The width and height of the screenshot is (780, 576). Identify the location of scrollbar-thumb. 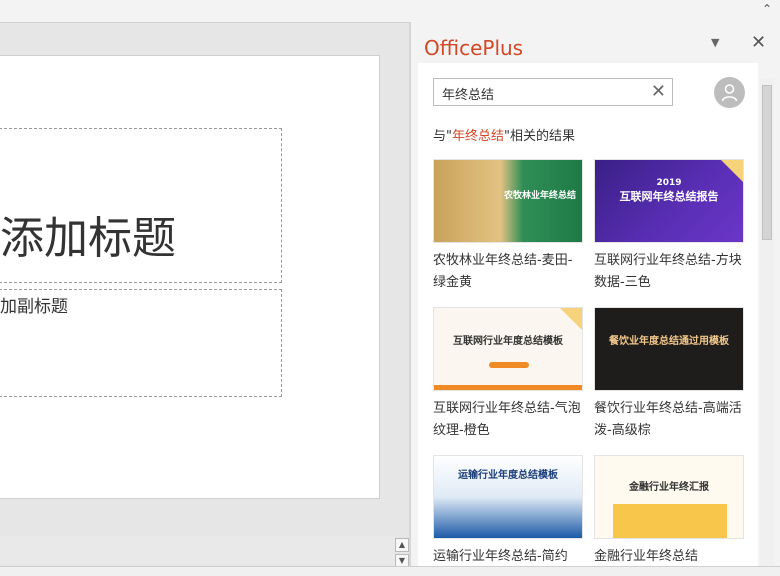
(767, 162).